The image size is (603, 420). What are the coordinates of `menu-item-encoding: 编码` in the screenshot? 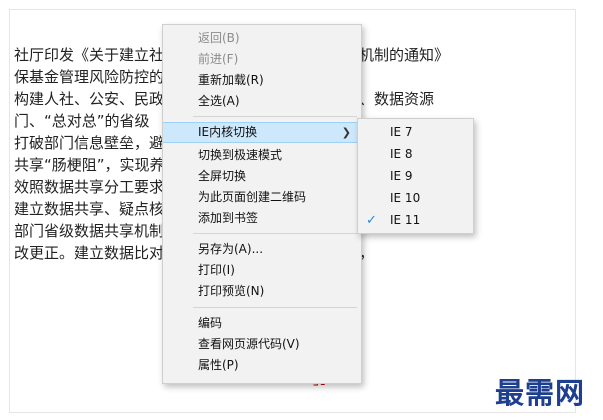 It's located at (262, 323).